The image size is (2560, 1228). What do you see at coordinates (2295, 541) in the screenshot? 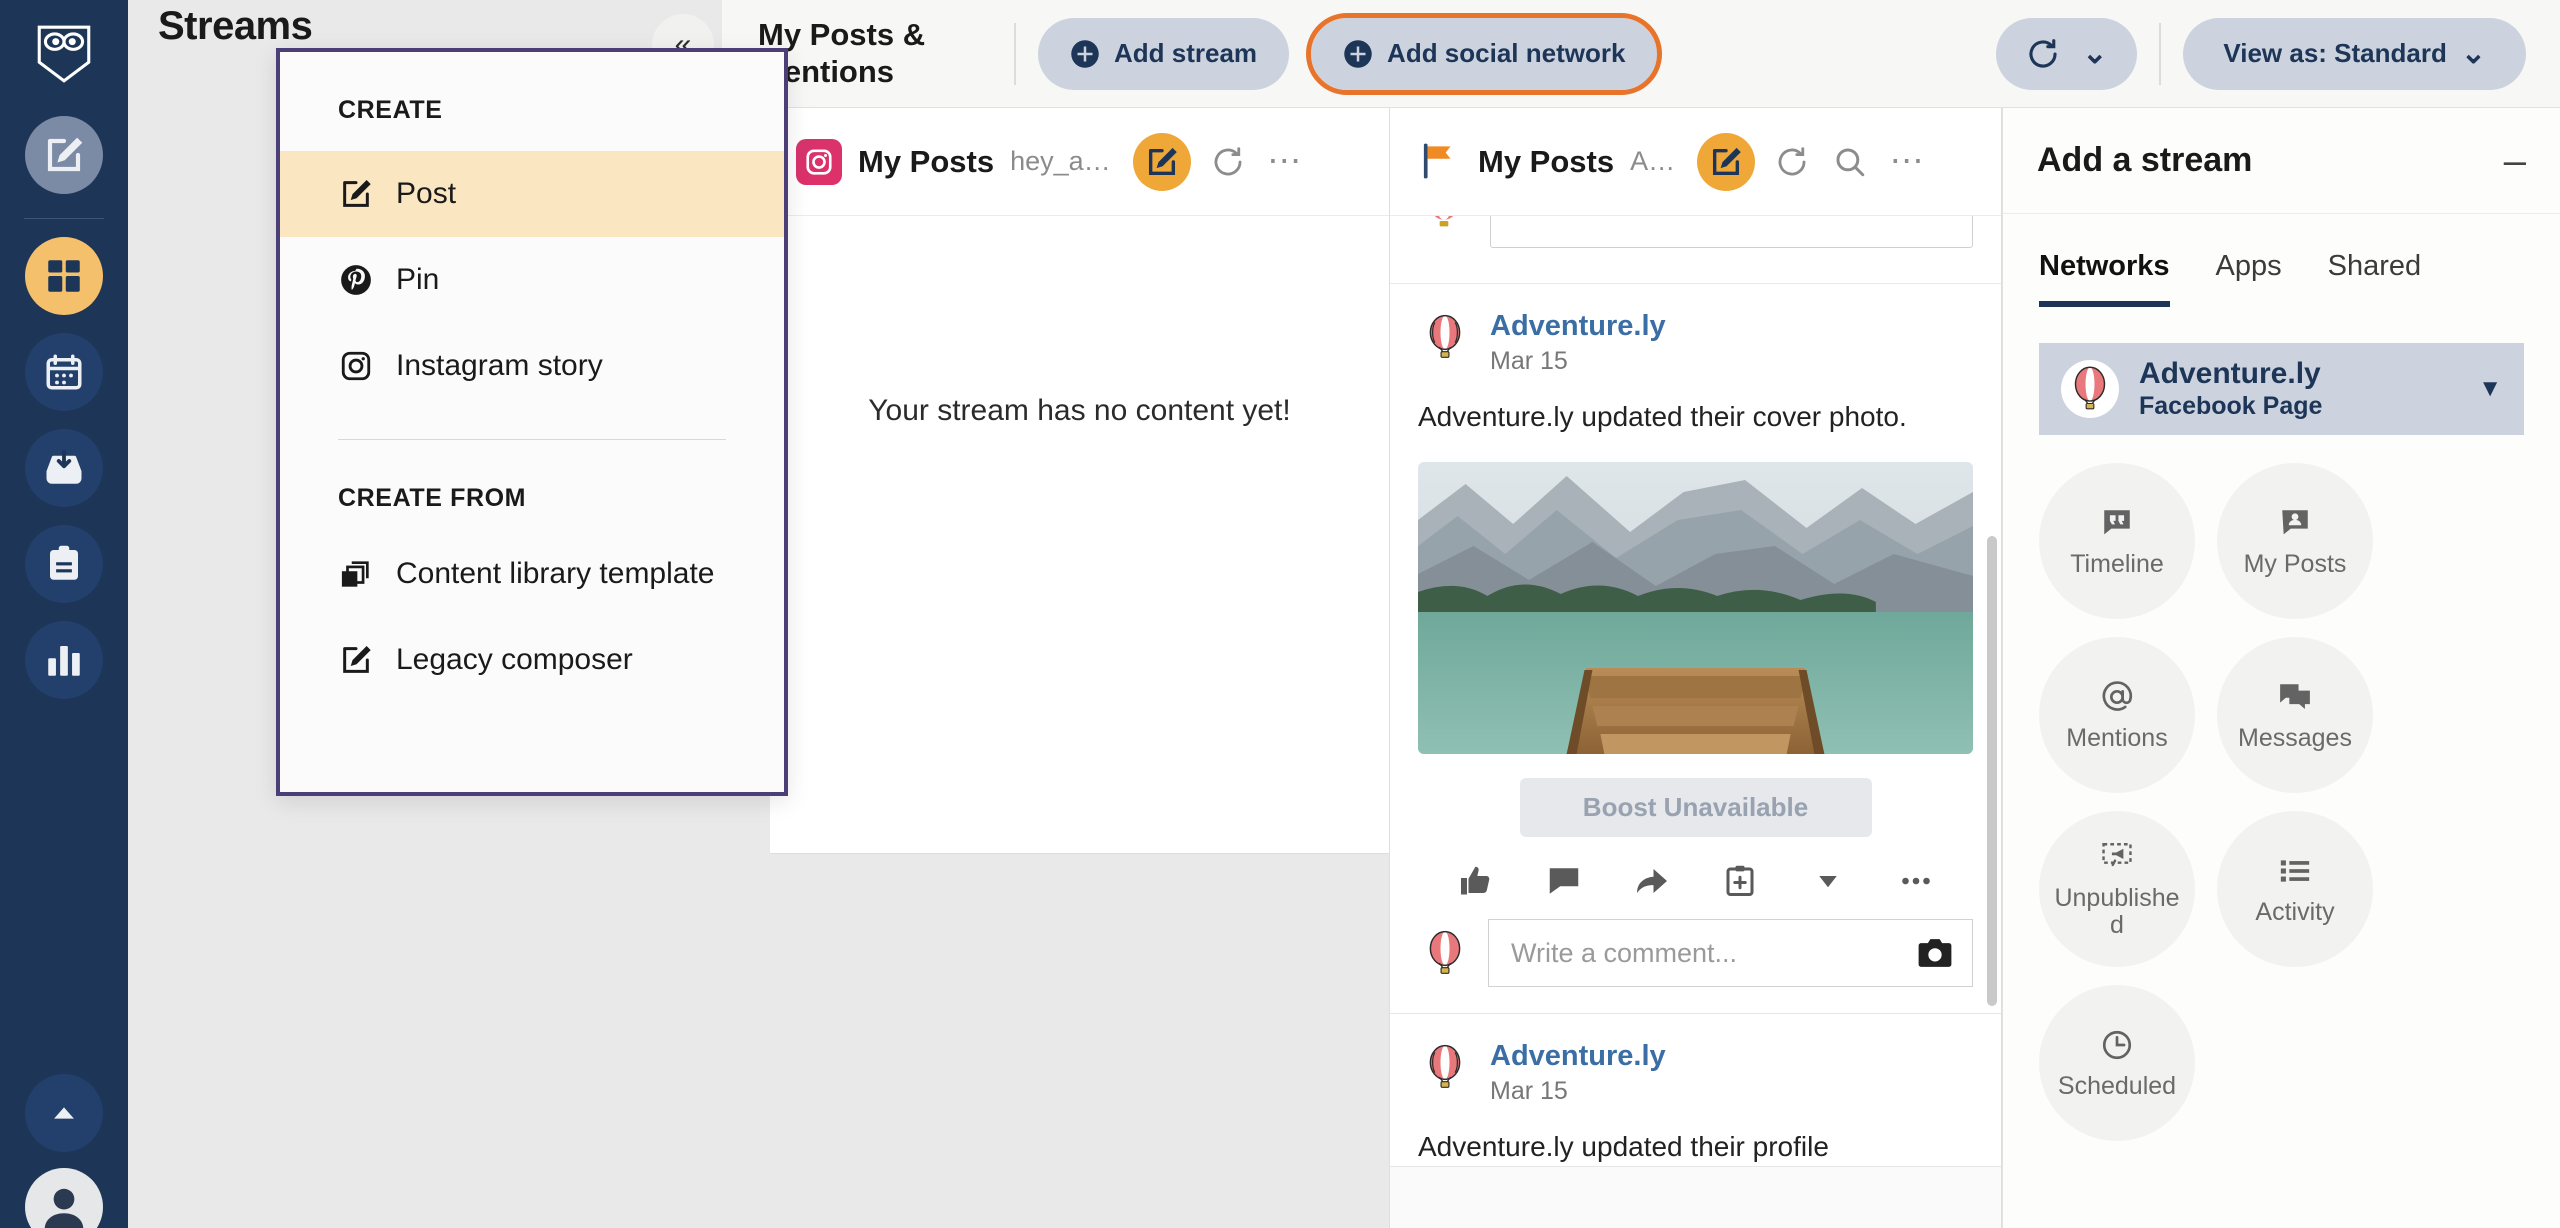
I see `stream-option-my-posts: My Posts` at bounding box center [2295, 541].